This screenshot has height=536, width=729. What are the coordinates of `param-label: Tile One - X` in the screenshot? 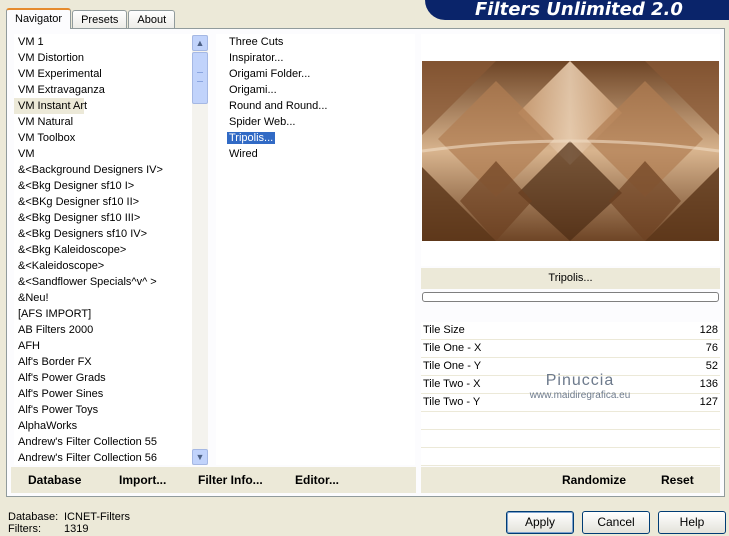 It's located at (452, 348).